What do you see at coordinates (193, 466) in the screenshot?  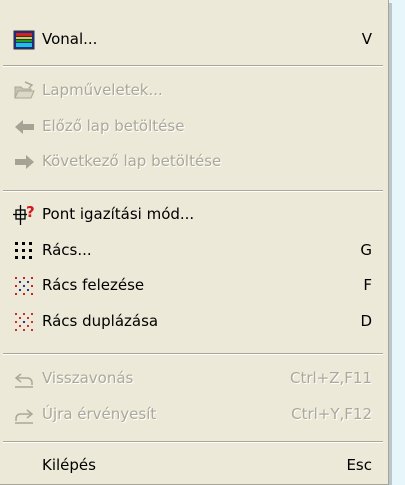 I see `menu-item-kilepes: Kilépés Esc` at bounding box center [193, 466].